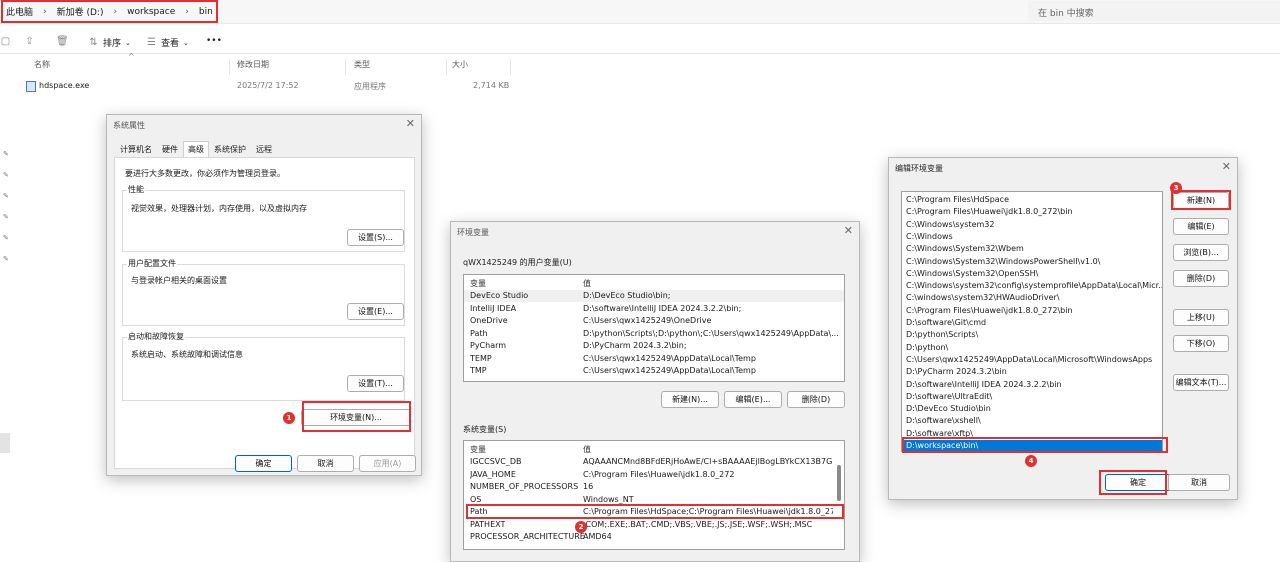 The width and height of the screenshot is (1280, 562). What do you see at coordinates (1032, 385) in the screenshot?
I see `path-entry: D:\software\IntelliJ IDEA 2024.3.2.2\bin` at bounding box center [1032, 385].